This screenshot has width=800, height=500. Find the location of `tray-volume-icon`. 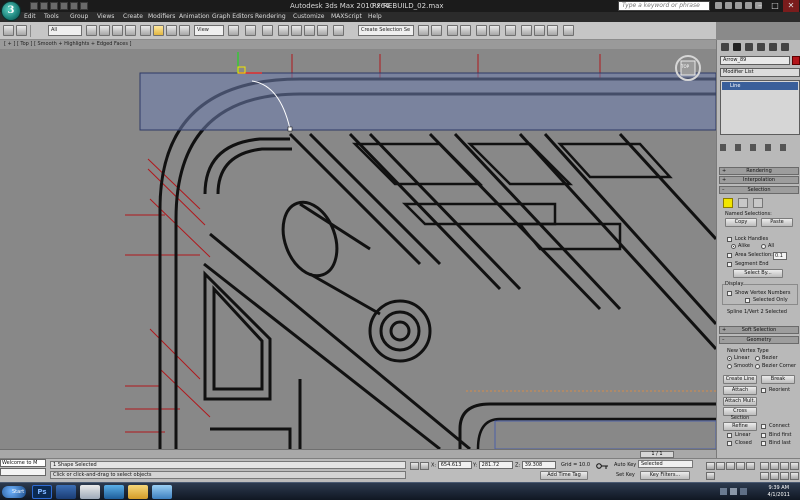

tray-volume-icon is located at coordinates (743, 491).